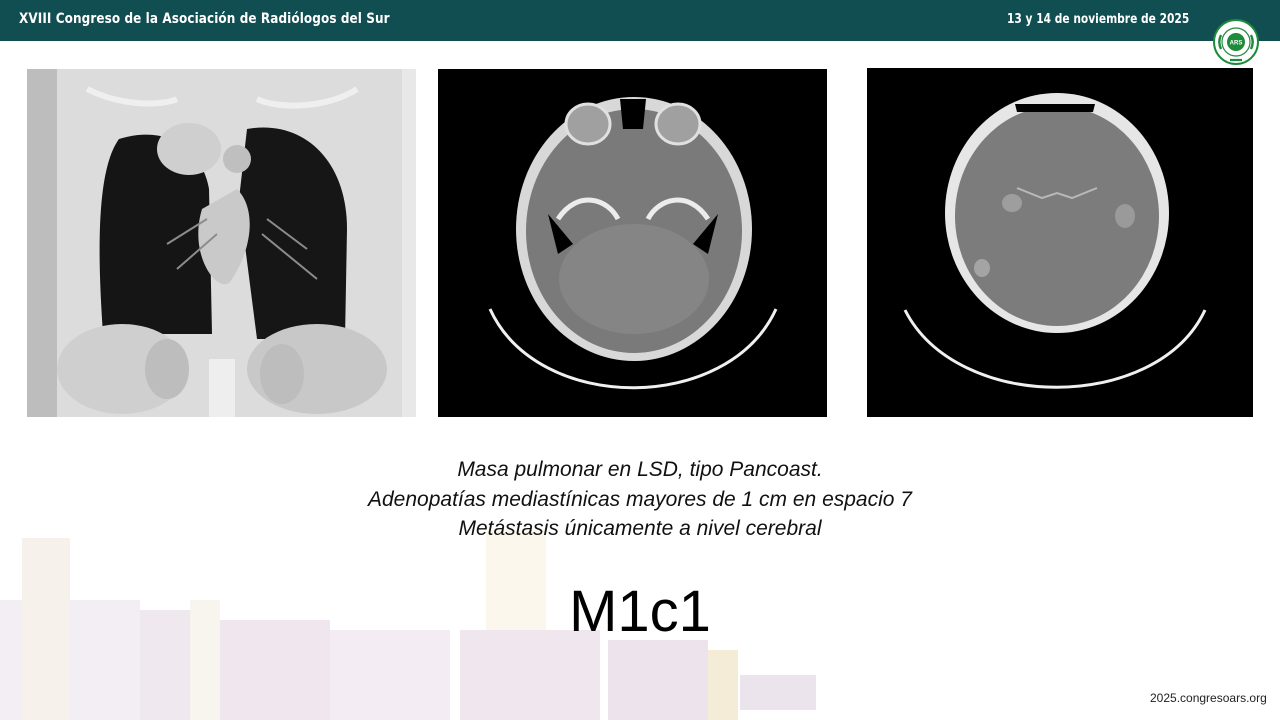 The width and height of the screenshot is (1280, 720). What do you see at coordinates (632, 243) in the screenshot?
I see `ct-axial-skull-base-image` at bounding box center [632, 243].